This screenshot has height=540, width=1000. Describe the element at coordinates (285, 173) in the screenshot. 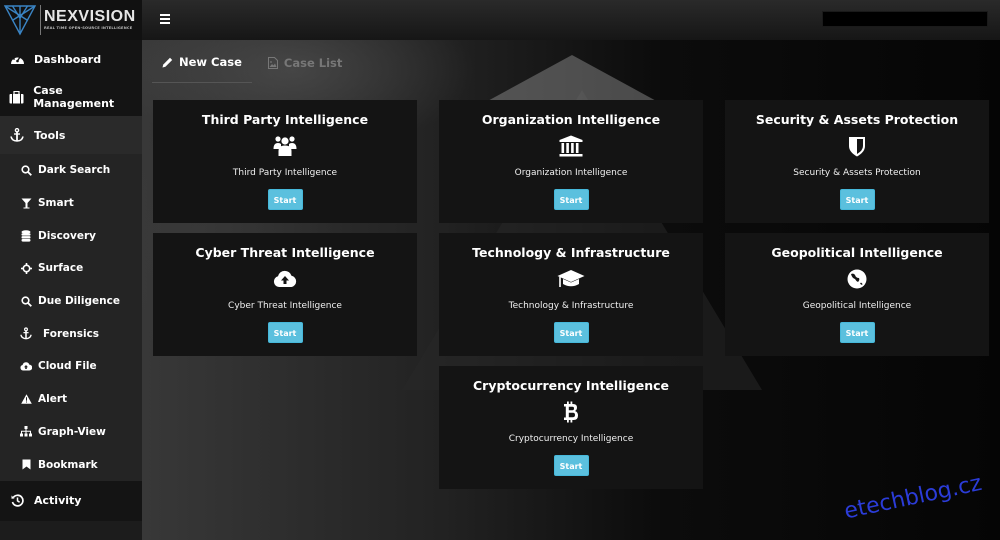

I see `card-description: Third Party Intelligence` at that location.